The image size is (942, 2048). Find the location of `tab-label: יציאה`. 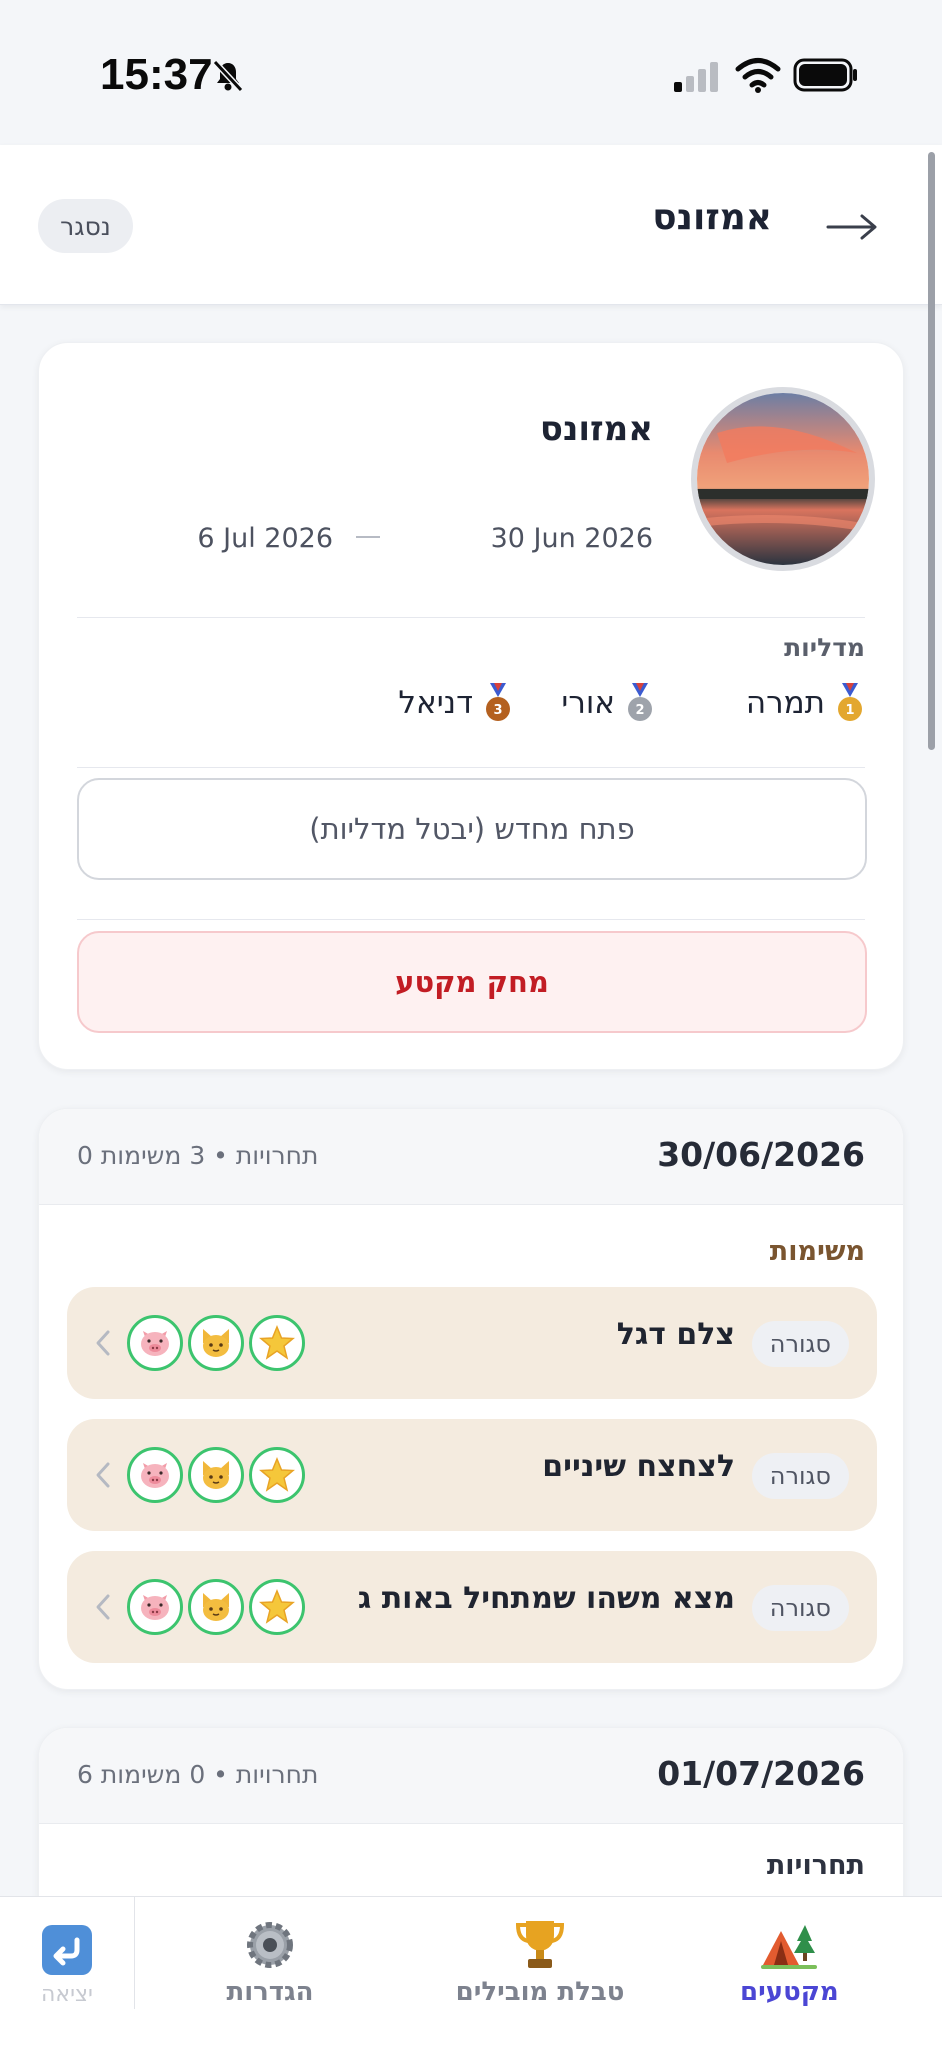

tab-label: יציאה is located at coordinates (67, 1994).